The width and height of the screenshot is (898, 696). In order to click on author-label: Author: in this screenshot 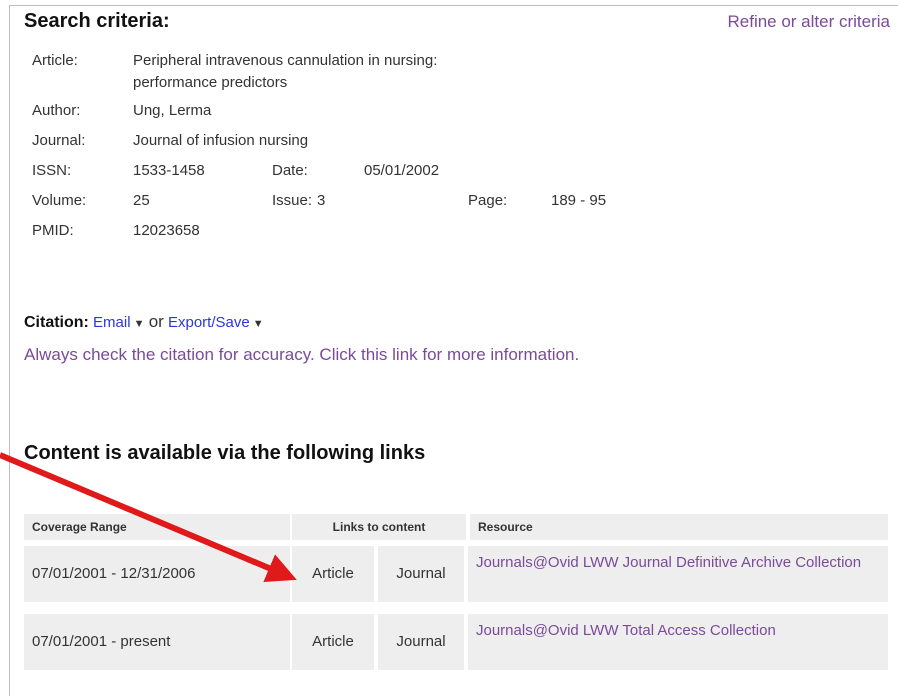, I will do `click(56, 110)`.